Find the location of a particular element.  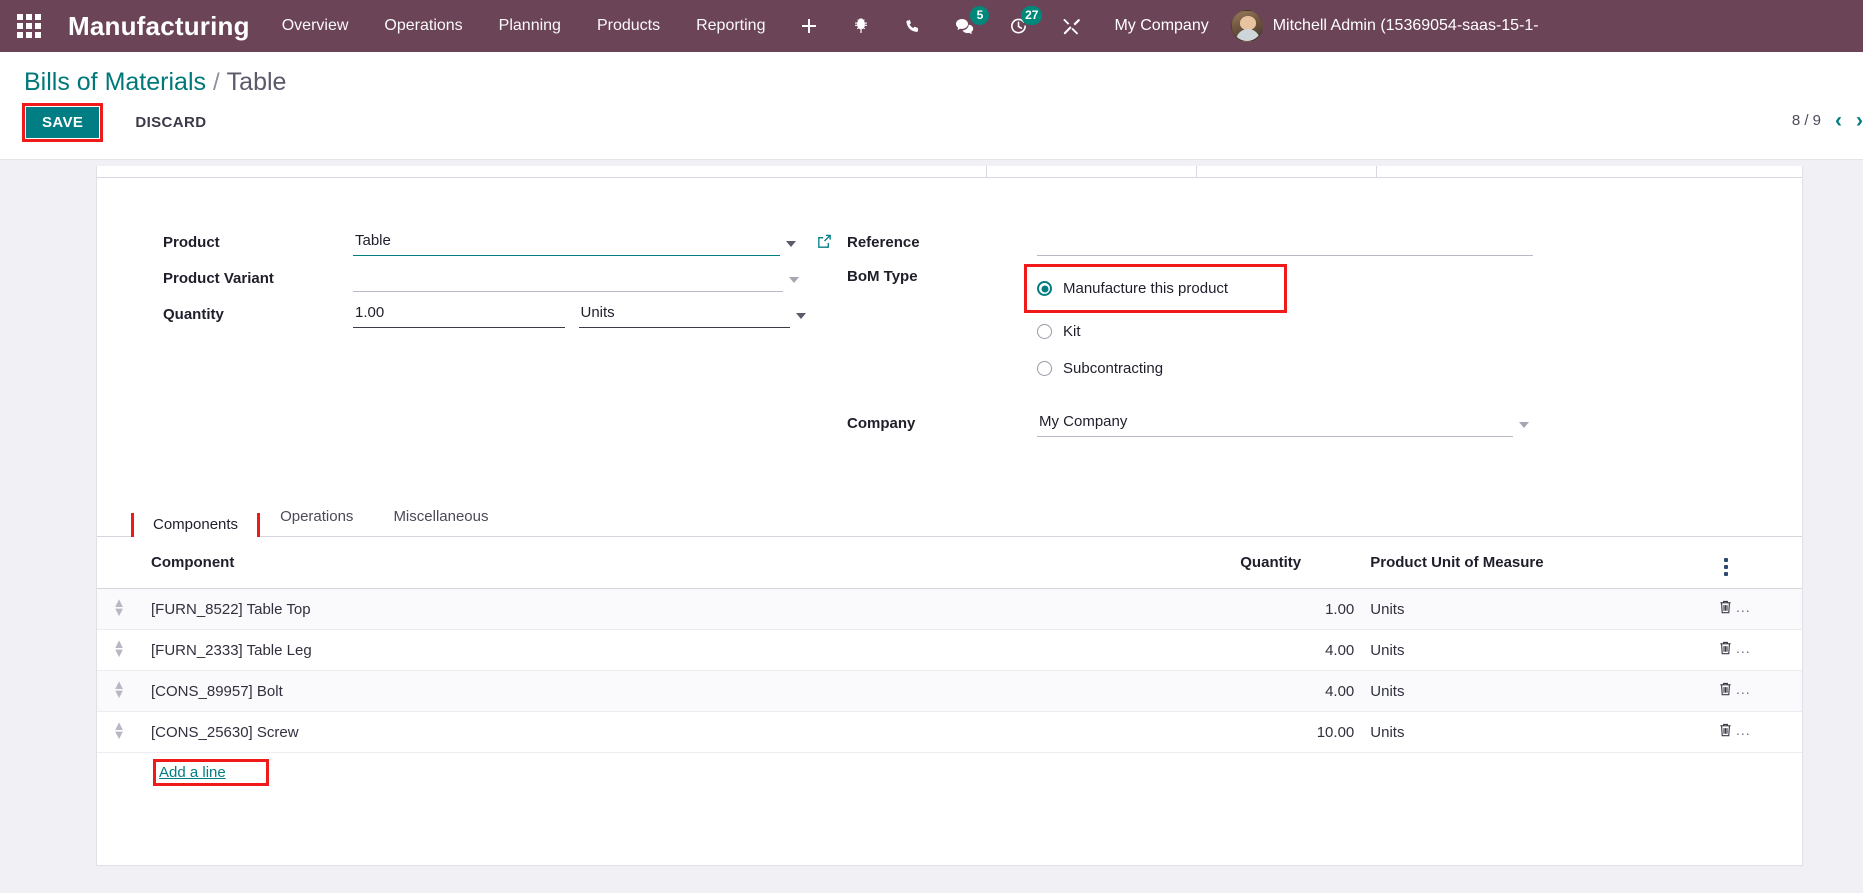

company-input: My Company is located at coordinates (1275, 423).